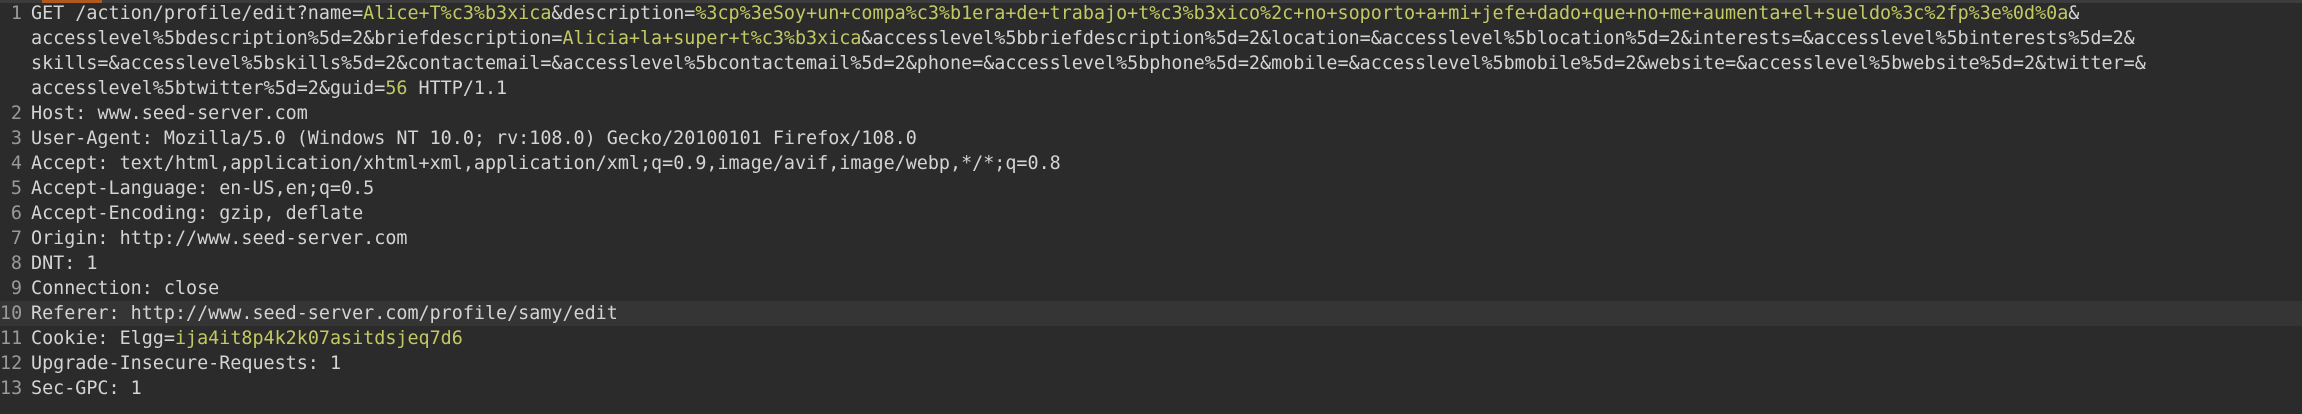  I want to click on header-name: DNT:, so click(53, 263).